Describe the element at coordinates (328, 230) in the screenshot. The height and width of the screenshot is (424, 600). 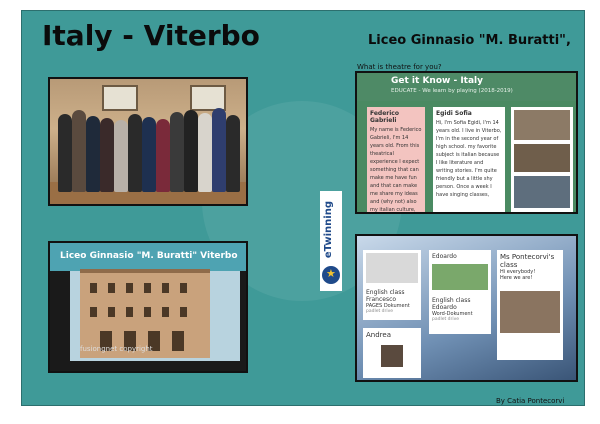
I see `etwinning-text: eTwinning` at that location.